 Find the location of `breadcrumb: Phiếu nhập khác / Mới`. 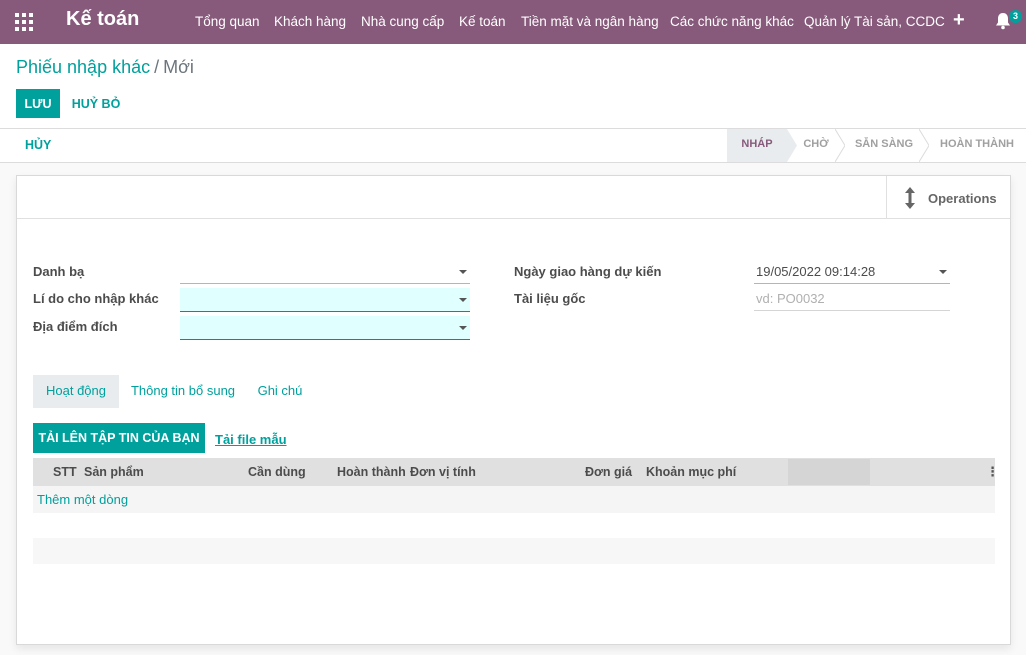

breadcrumb: Phiếu nhập khác / Mới is located at coordinates (105, 67).